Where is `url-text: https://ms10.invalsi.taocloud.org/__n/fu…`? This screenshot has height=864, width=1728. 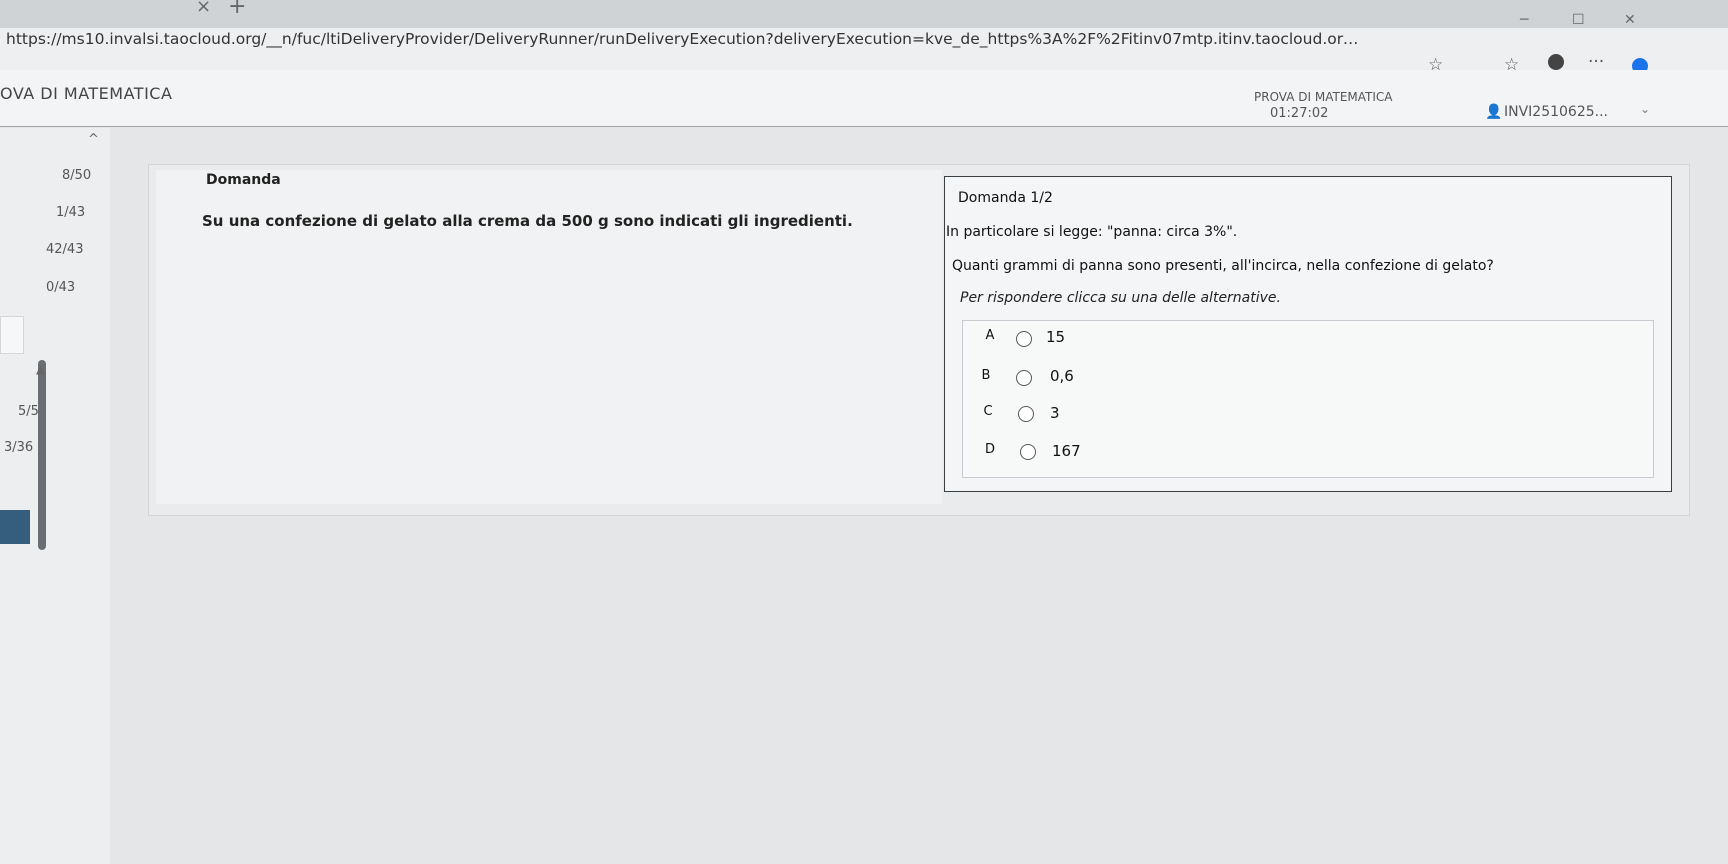 url-text: https://ms10.invalsi.taocloud.org/__n/fu… is located at coordinates (686, 39).